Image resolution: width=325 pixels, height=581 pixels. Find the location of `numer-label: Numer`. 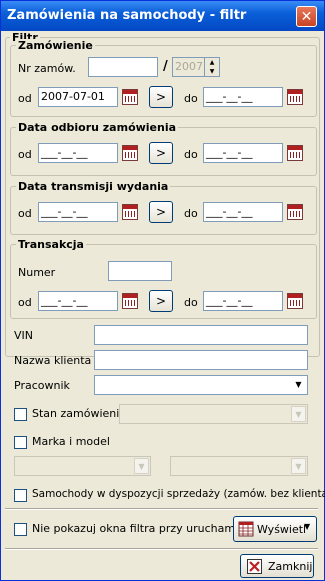

numer-label: Numer is located at coordinates (37, 272).